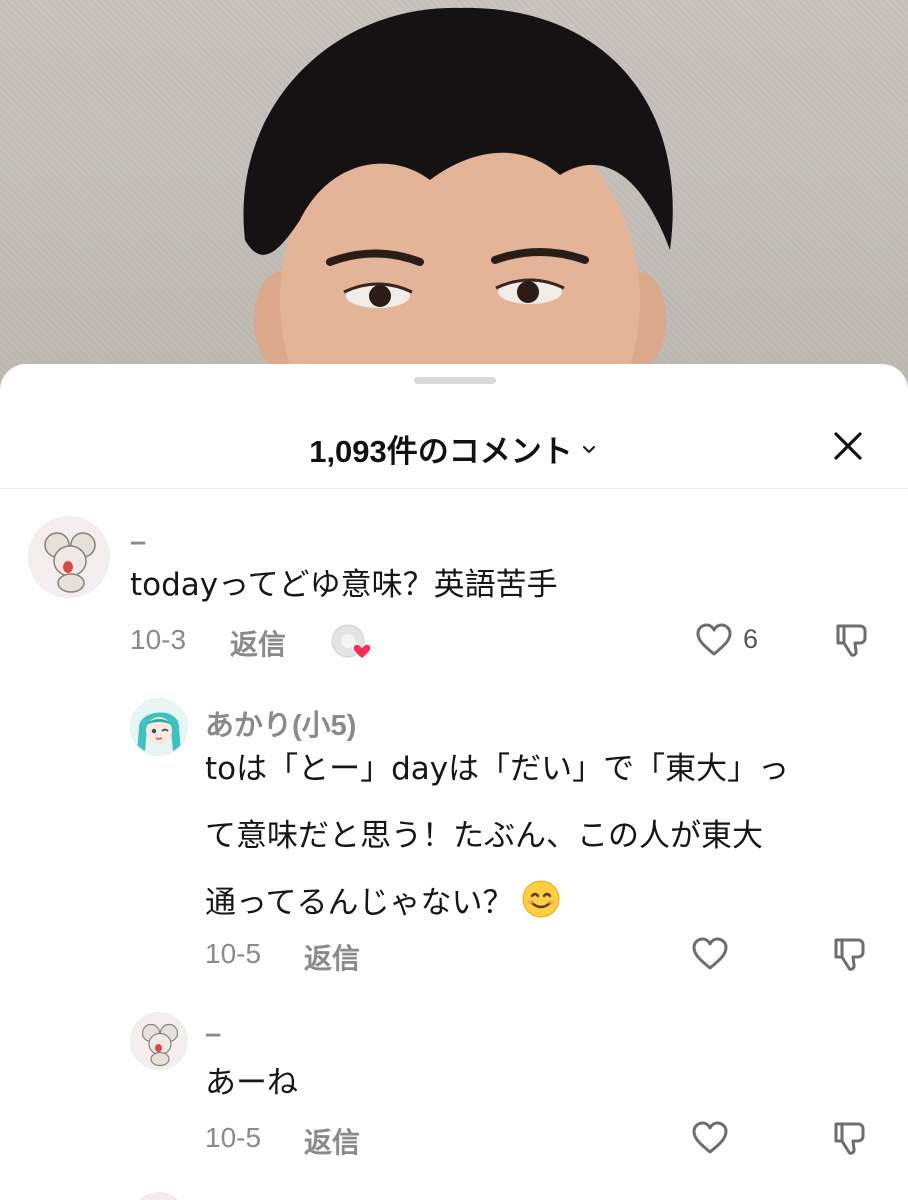 The height and width of the screenshot is (1200, 908). Describe the element at coordinates (213, 1034) in the screenshot. I see `comment-username: –` at that location.